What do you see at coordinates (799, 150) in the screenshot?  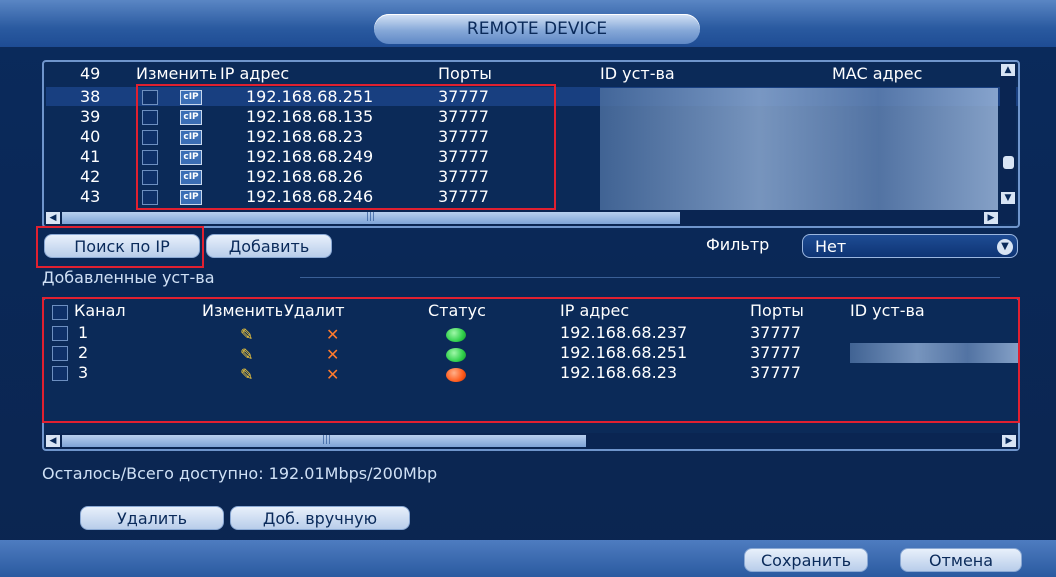 I see `redacted-device-info` at bounding box center [799, 150].